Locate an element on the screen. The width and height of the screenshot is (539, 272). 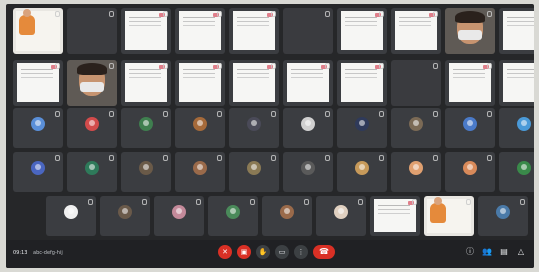
chat-icon: ▤ is located at coordinates (504, 252).